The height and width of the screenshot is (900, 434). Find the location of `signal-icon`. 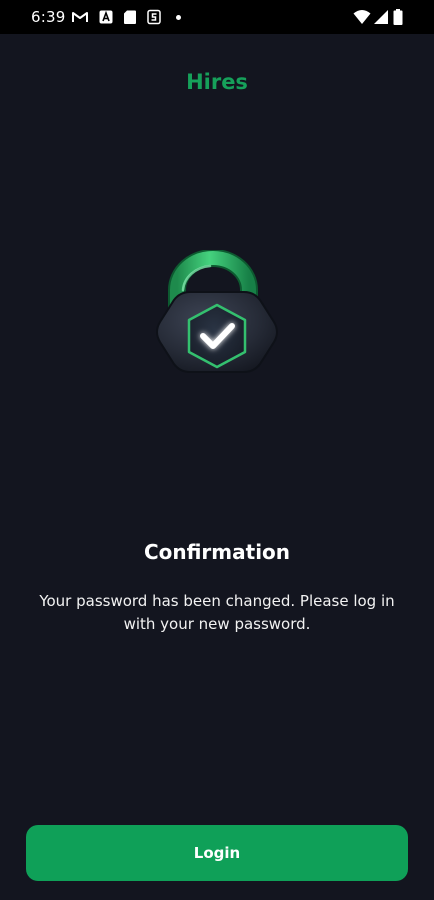

signal-icon is located at coordinates (381, 17).